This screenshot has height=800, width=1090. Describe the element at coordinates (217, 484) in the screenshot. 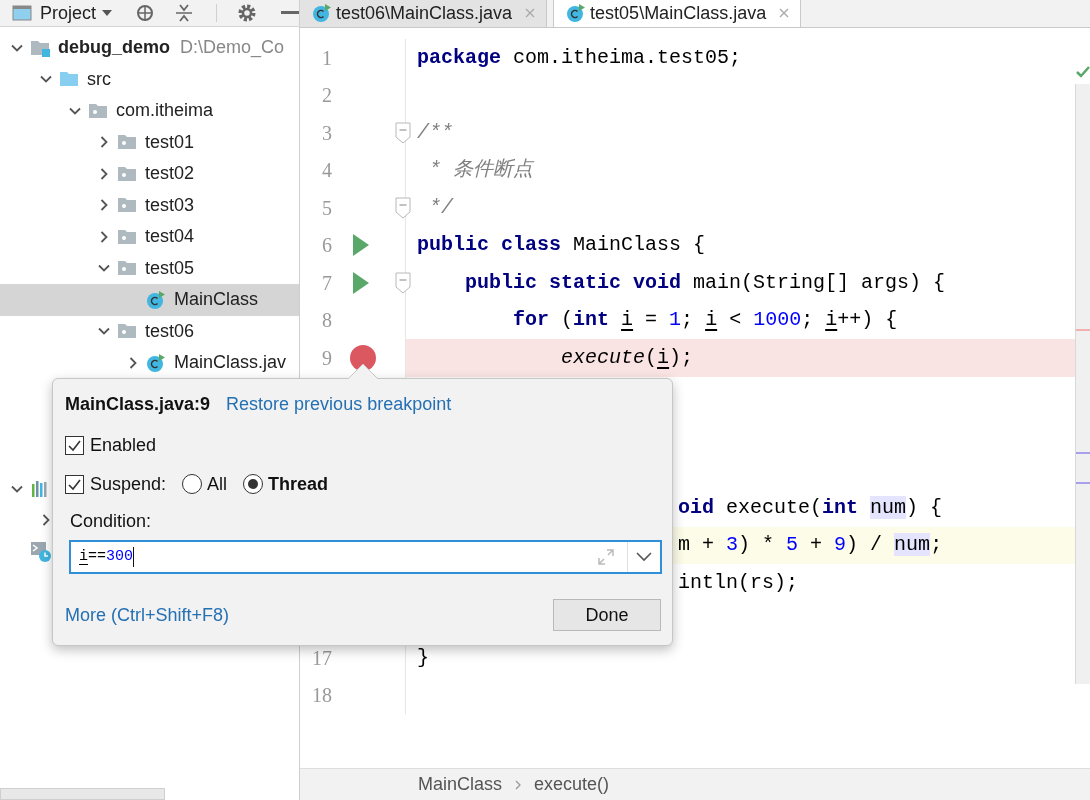

I see `radio-label: All` at that location.